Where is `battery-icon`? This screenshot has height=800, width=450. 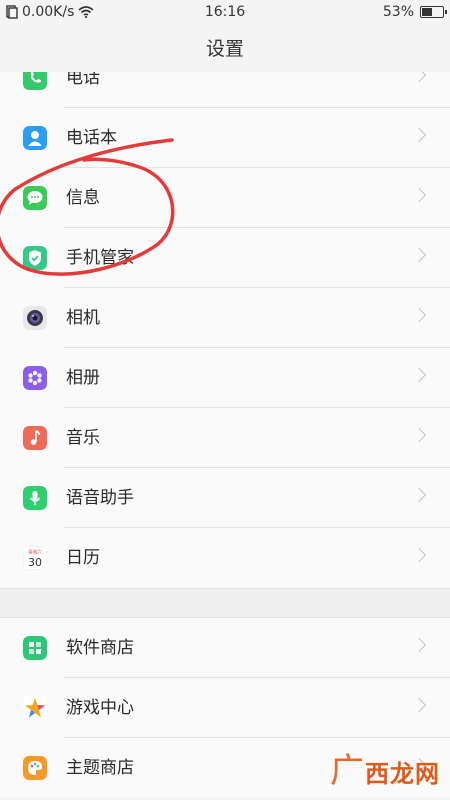 battery-icon is located at coordinates (433, 12).